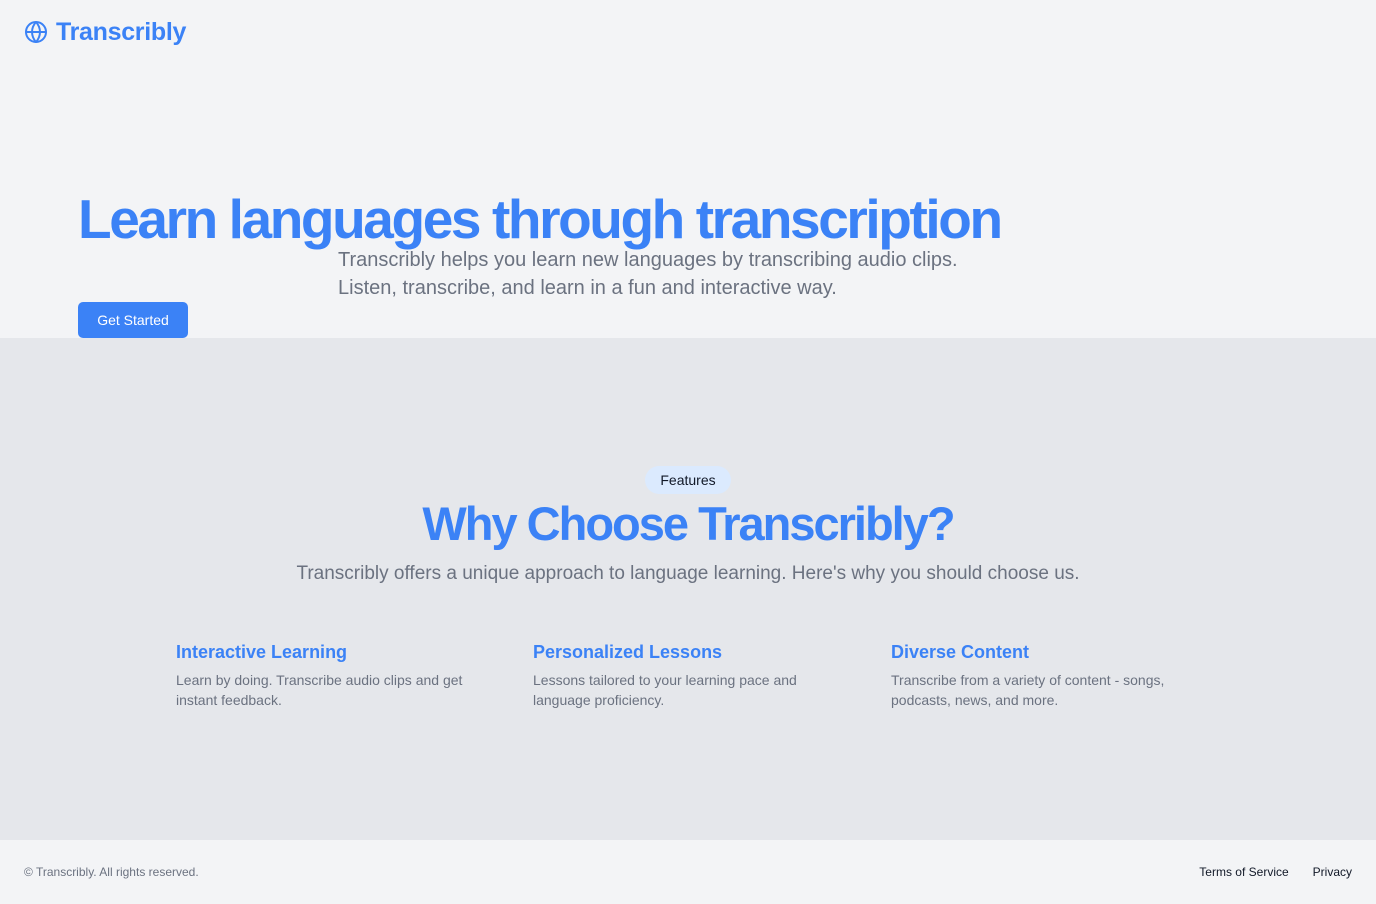 This screenshot has width=1376, height=904. Describe the element at coordinates (688, 523) in the screenshot. I see `features-title: Why Choose Transcribly?` at that location.